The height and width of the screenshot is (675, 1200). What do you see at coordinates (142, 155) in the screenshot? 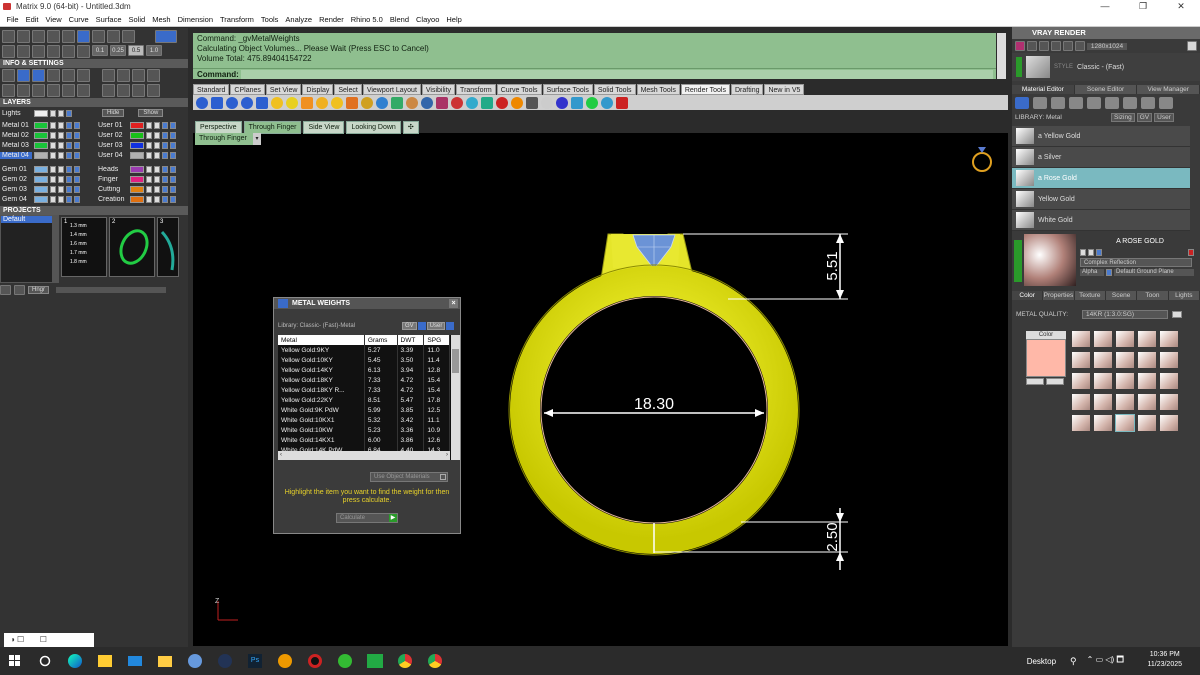
I see `layer-row: User 04` at bounding box center [142, 155].